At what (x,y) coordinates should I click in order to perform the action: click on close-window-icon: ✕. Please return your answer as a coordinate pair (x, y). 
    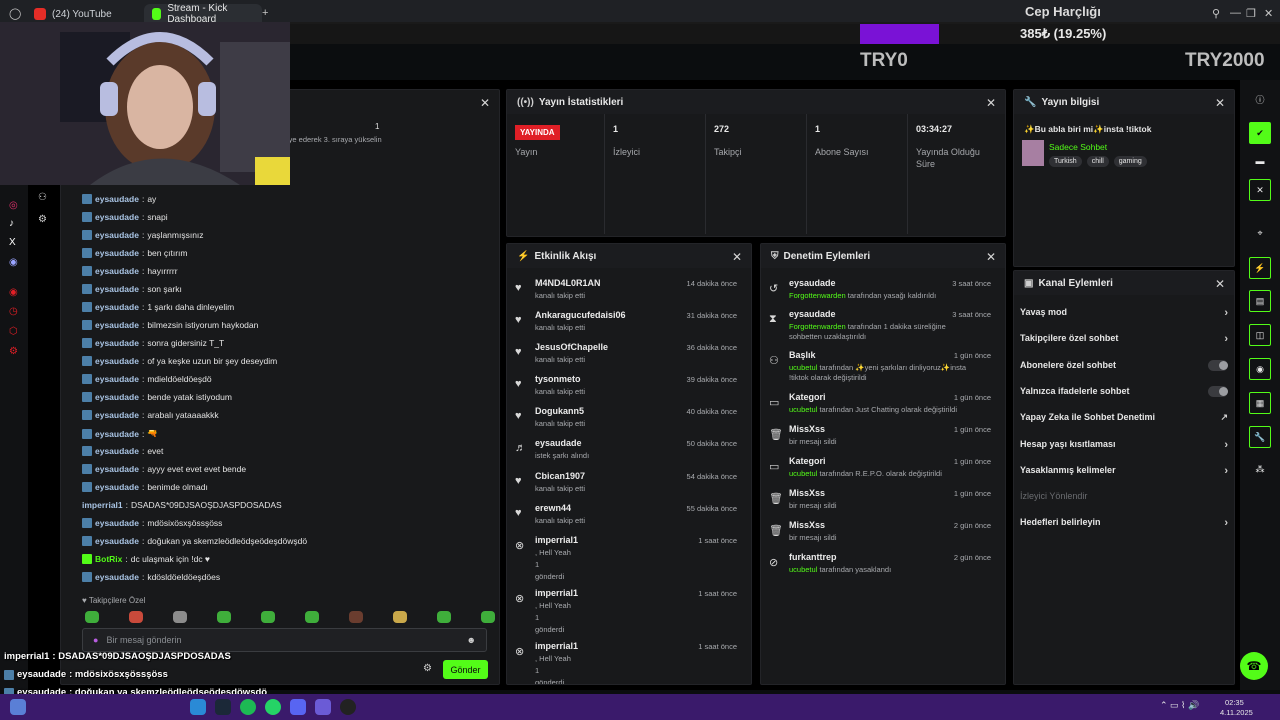
    Looking at the image, I should click on (1268, 13).